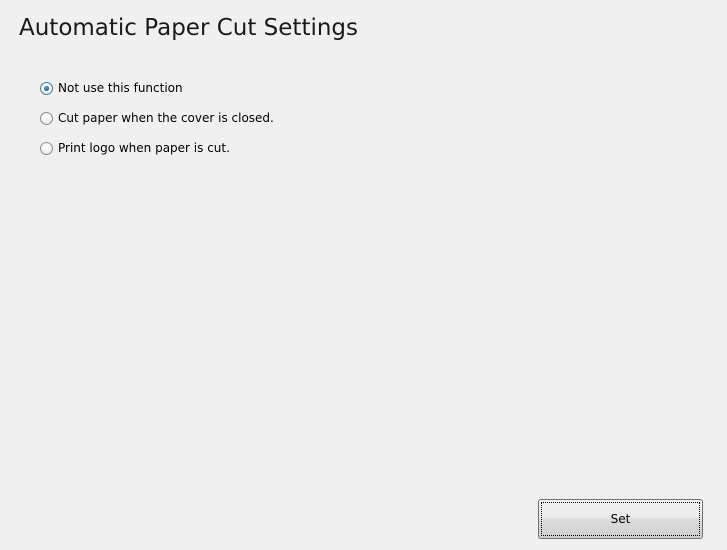 This screenshot has height=550, width=727. I want to click on option-cut-when-cover-closed: Cut paper when the cover is closed., so click(157, 118).